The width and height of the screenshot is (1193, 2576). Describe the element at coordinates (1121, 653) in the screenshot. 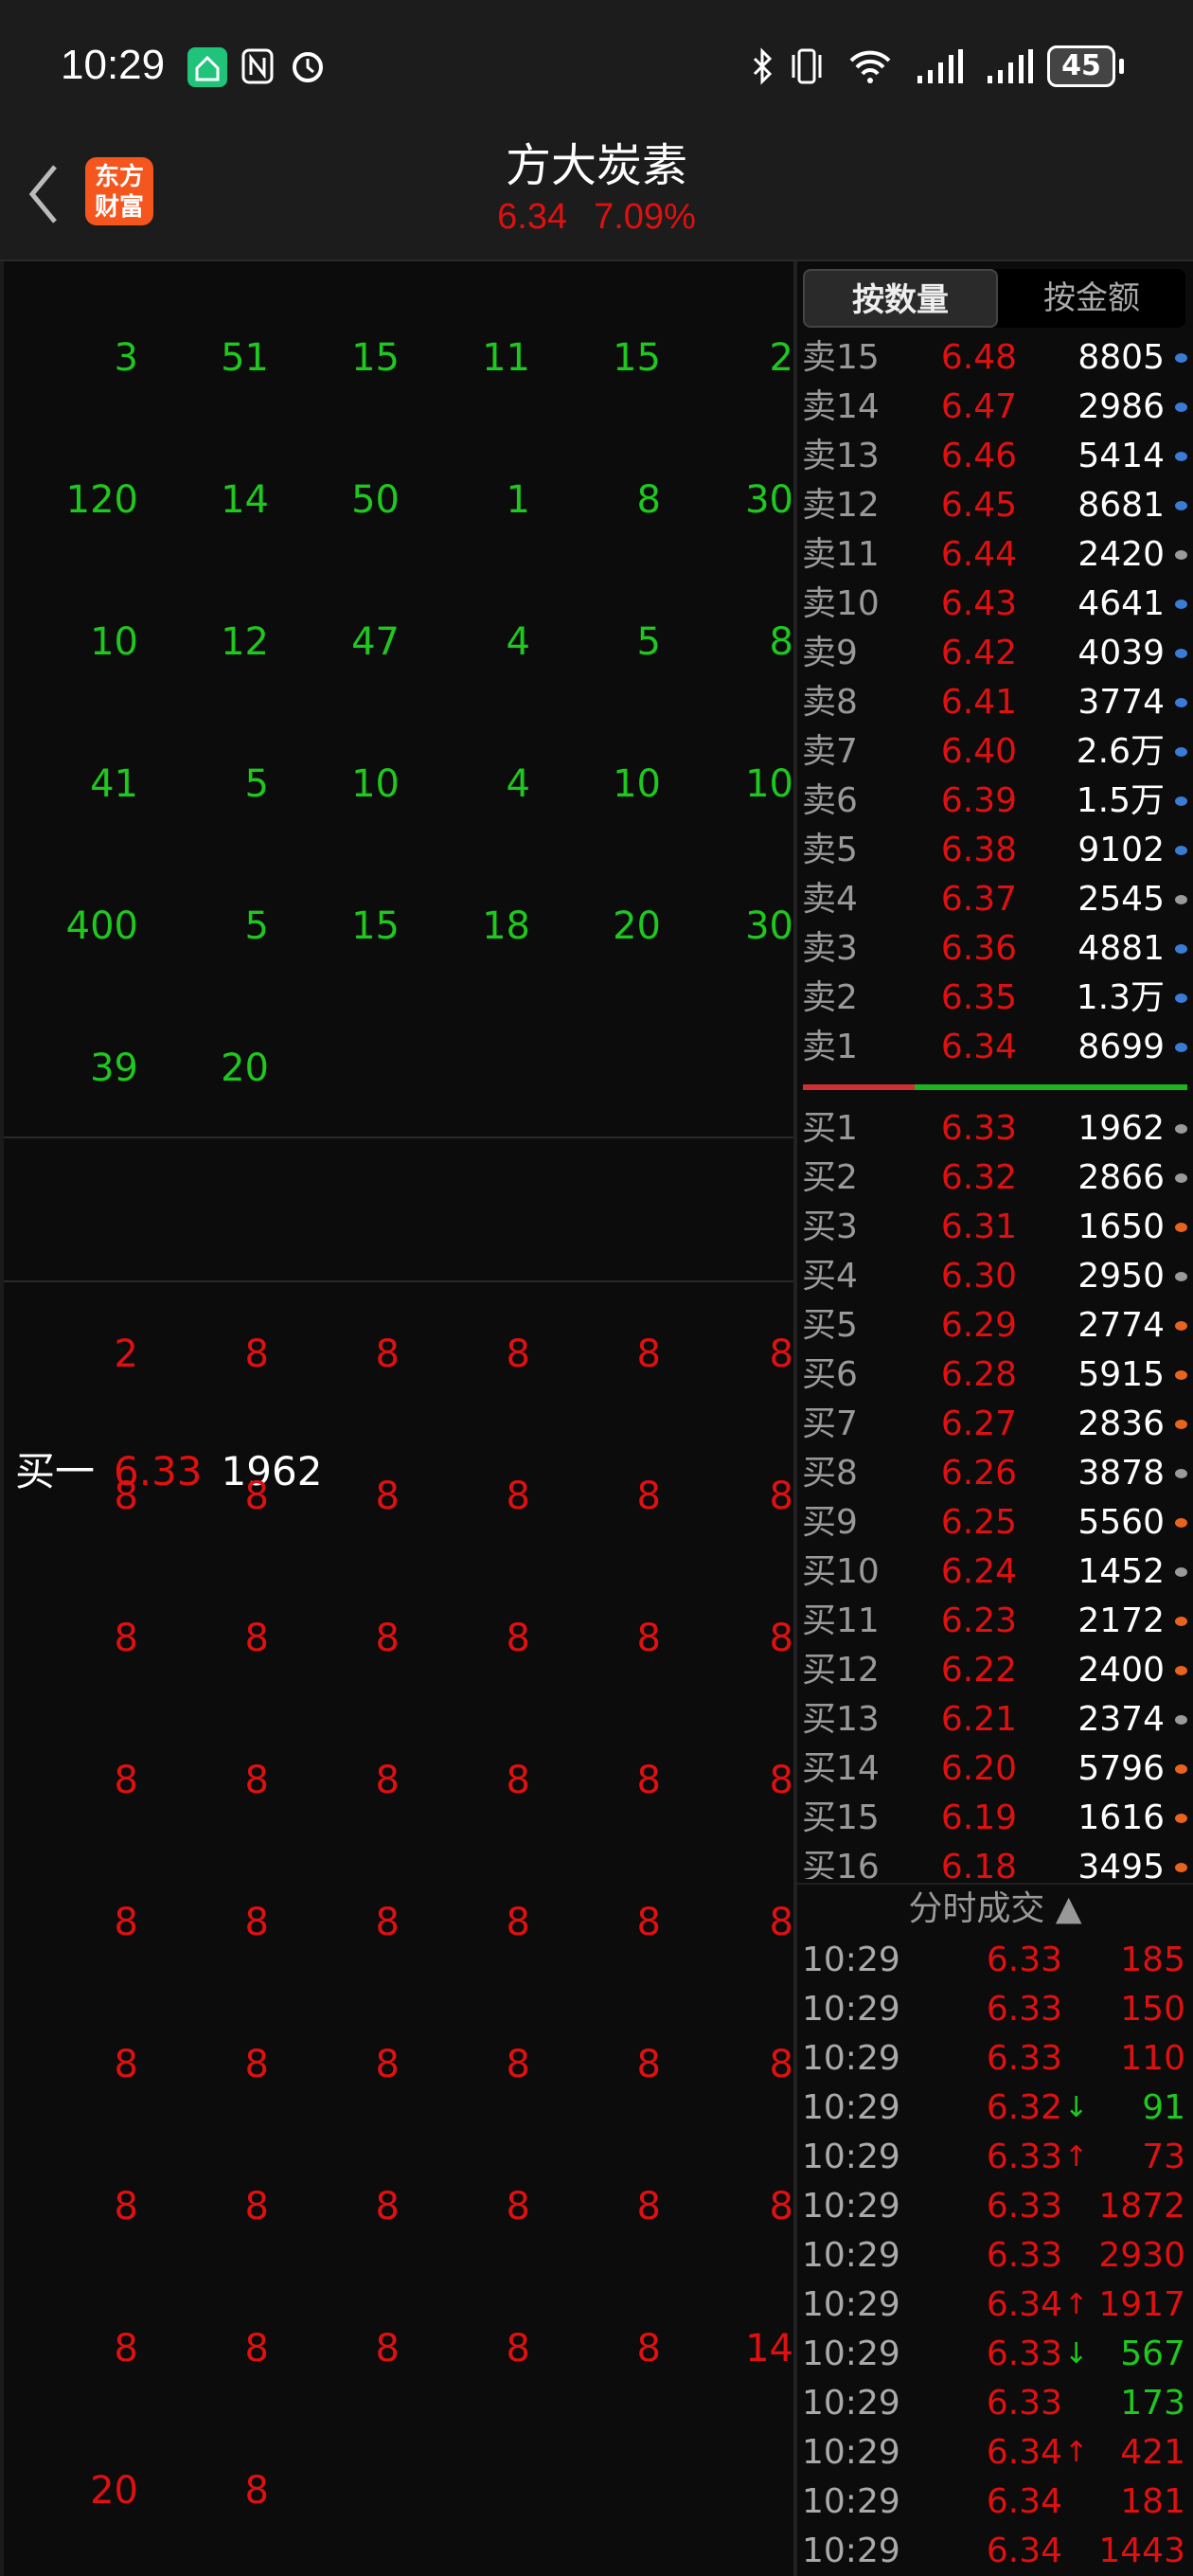

I see `level-quantity: 4039` at that location.